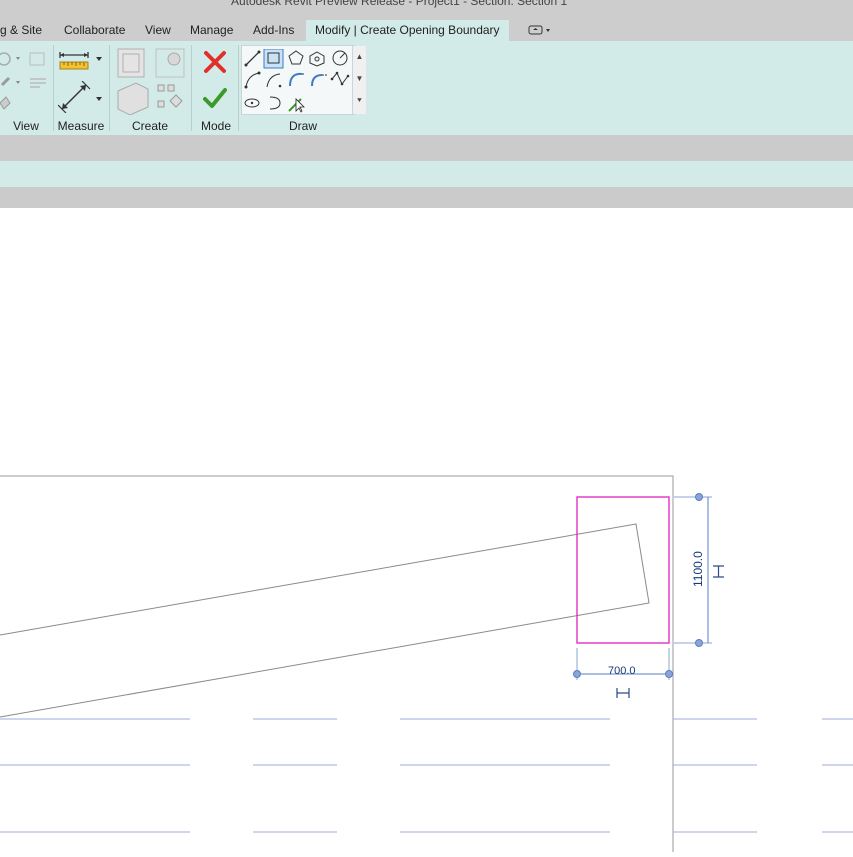 The height and width of the screenshot is (857, 853). Describe the element at coordinates (215, 98) in the screenshot. I see `finish-edit-mode-icon` at that location.